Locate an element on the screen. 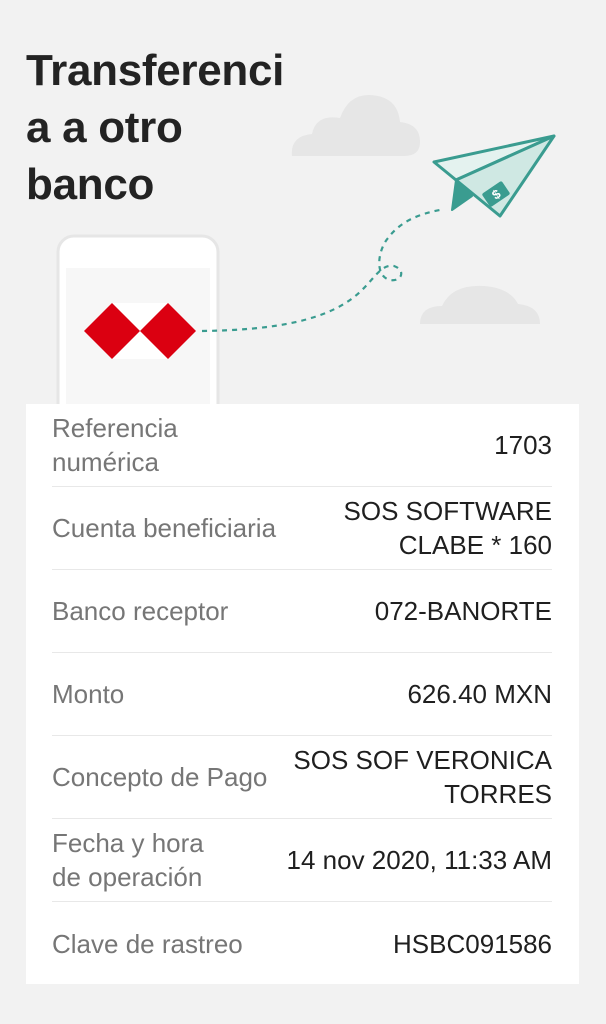 This screenshot has height=1024, width=606. detail-value-line: 14 nov 2020, 11:33 AM is located at coordinates (419, 860).